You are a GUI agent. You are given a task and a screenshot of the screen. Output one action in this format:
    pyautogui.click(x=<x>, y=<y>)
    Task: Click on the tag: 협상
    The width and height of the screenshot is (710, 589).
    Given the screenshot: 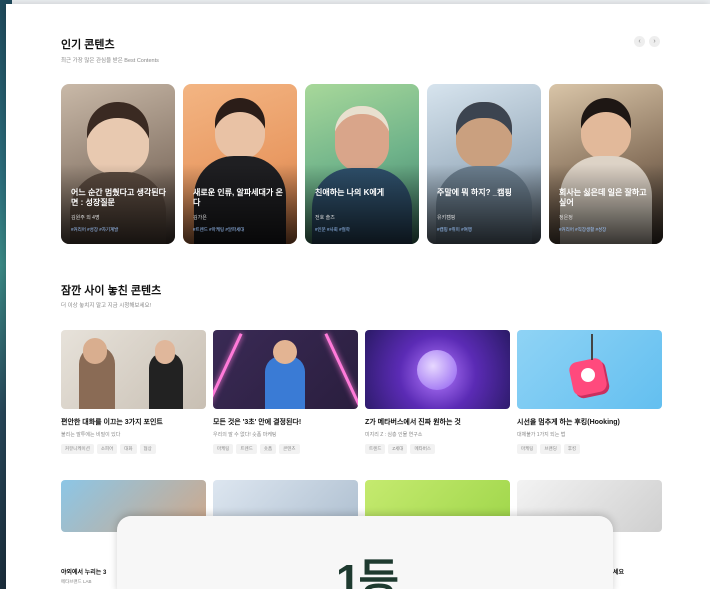 What is the action you would take?
    pyautogui.click(x=147, y=449)
    